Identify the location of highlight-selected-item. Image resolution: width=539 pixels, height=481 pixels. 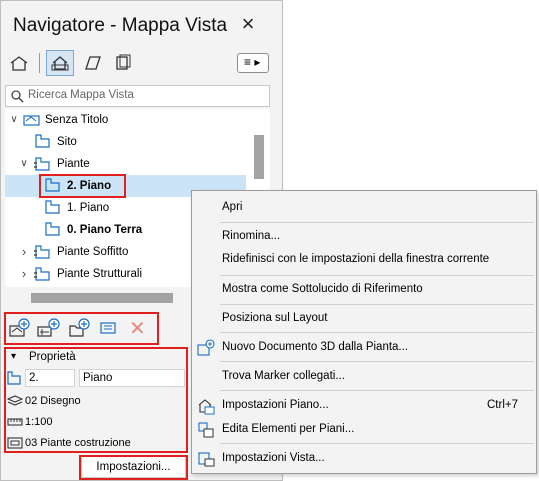
(82, 186).